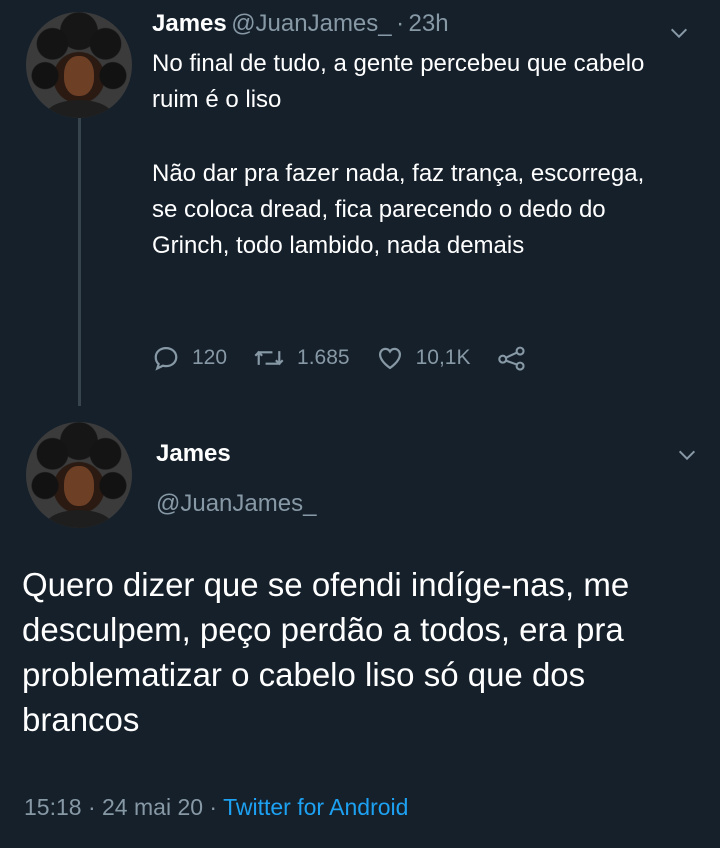  I want to click on heart-icon, so click(389, 358).